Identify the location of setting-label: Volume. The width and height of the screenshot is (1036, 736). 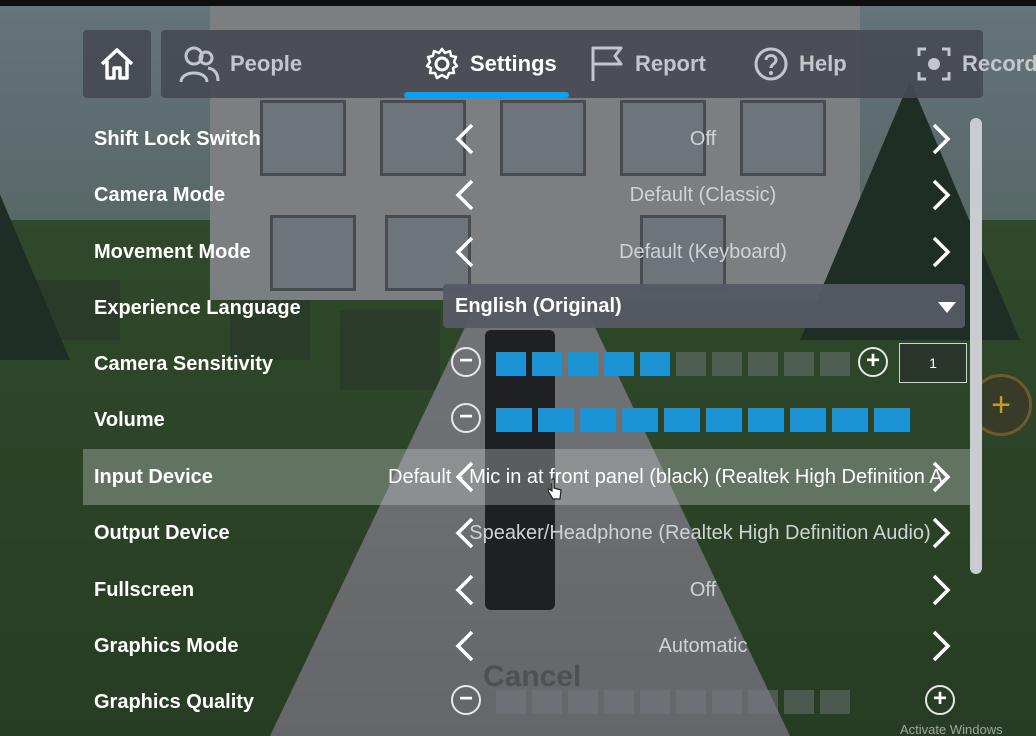
(129, 420).